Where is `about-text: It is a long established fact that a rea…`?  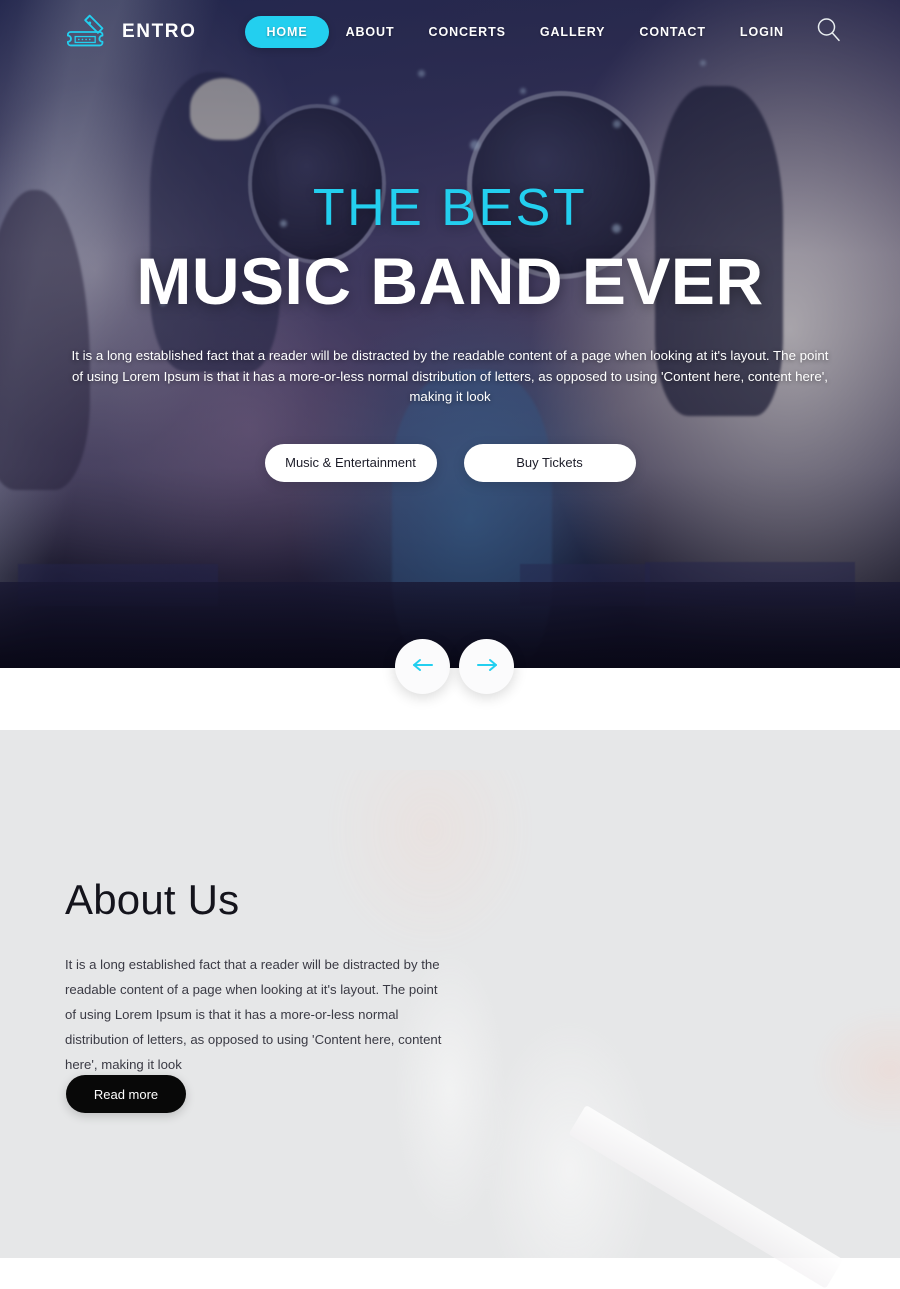 about-text: It is a long established fact that a rea… is located at coordinates (253, 1014).